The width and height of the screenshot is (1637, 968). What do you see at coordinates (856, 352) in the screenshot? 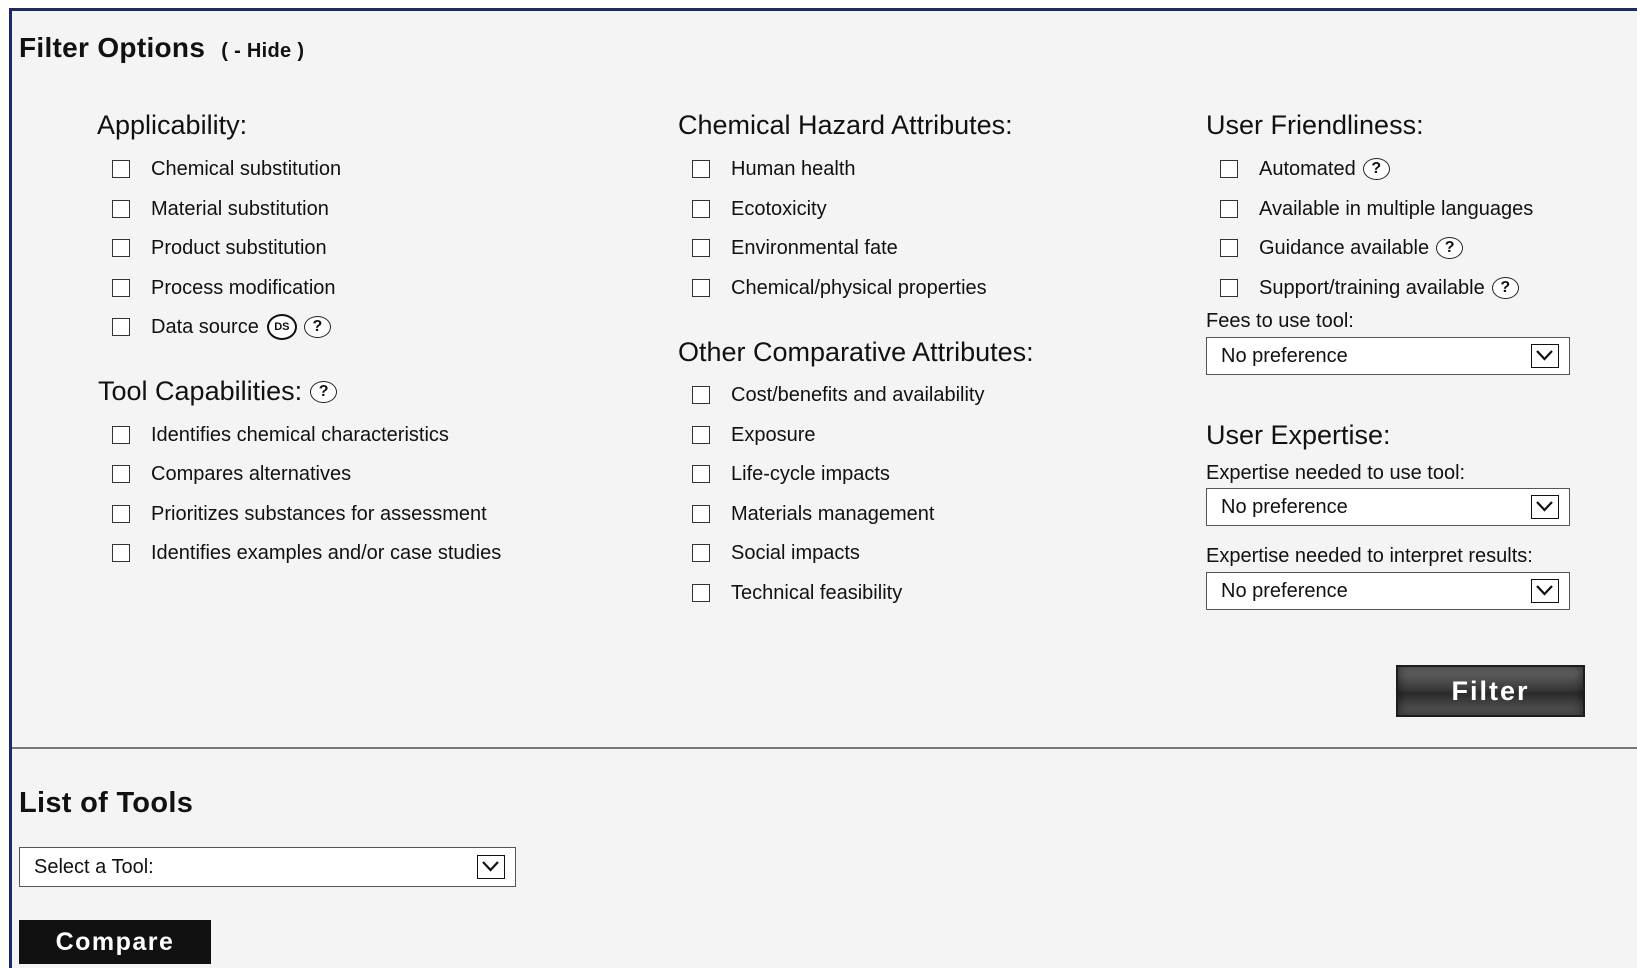
I see `other-comparative-heading: Other Comparative Attributes:` at bounding box center [856, 352].